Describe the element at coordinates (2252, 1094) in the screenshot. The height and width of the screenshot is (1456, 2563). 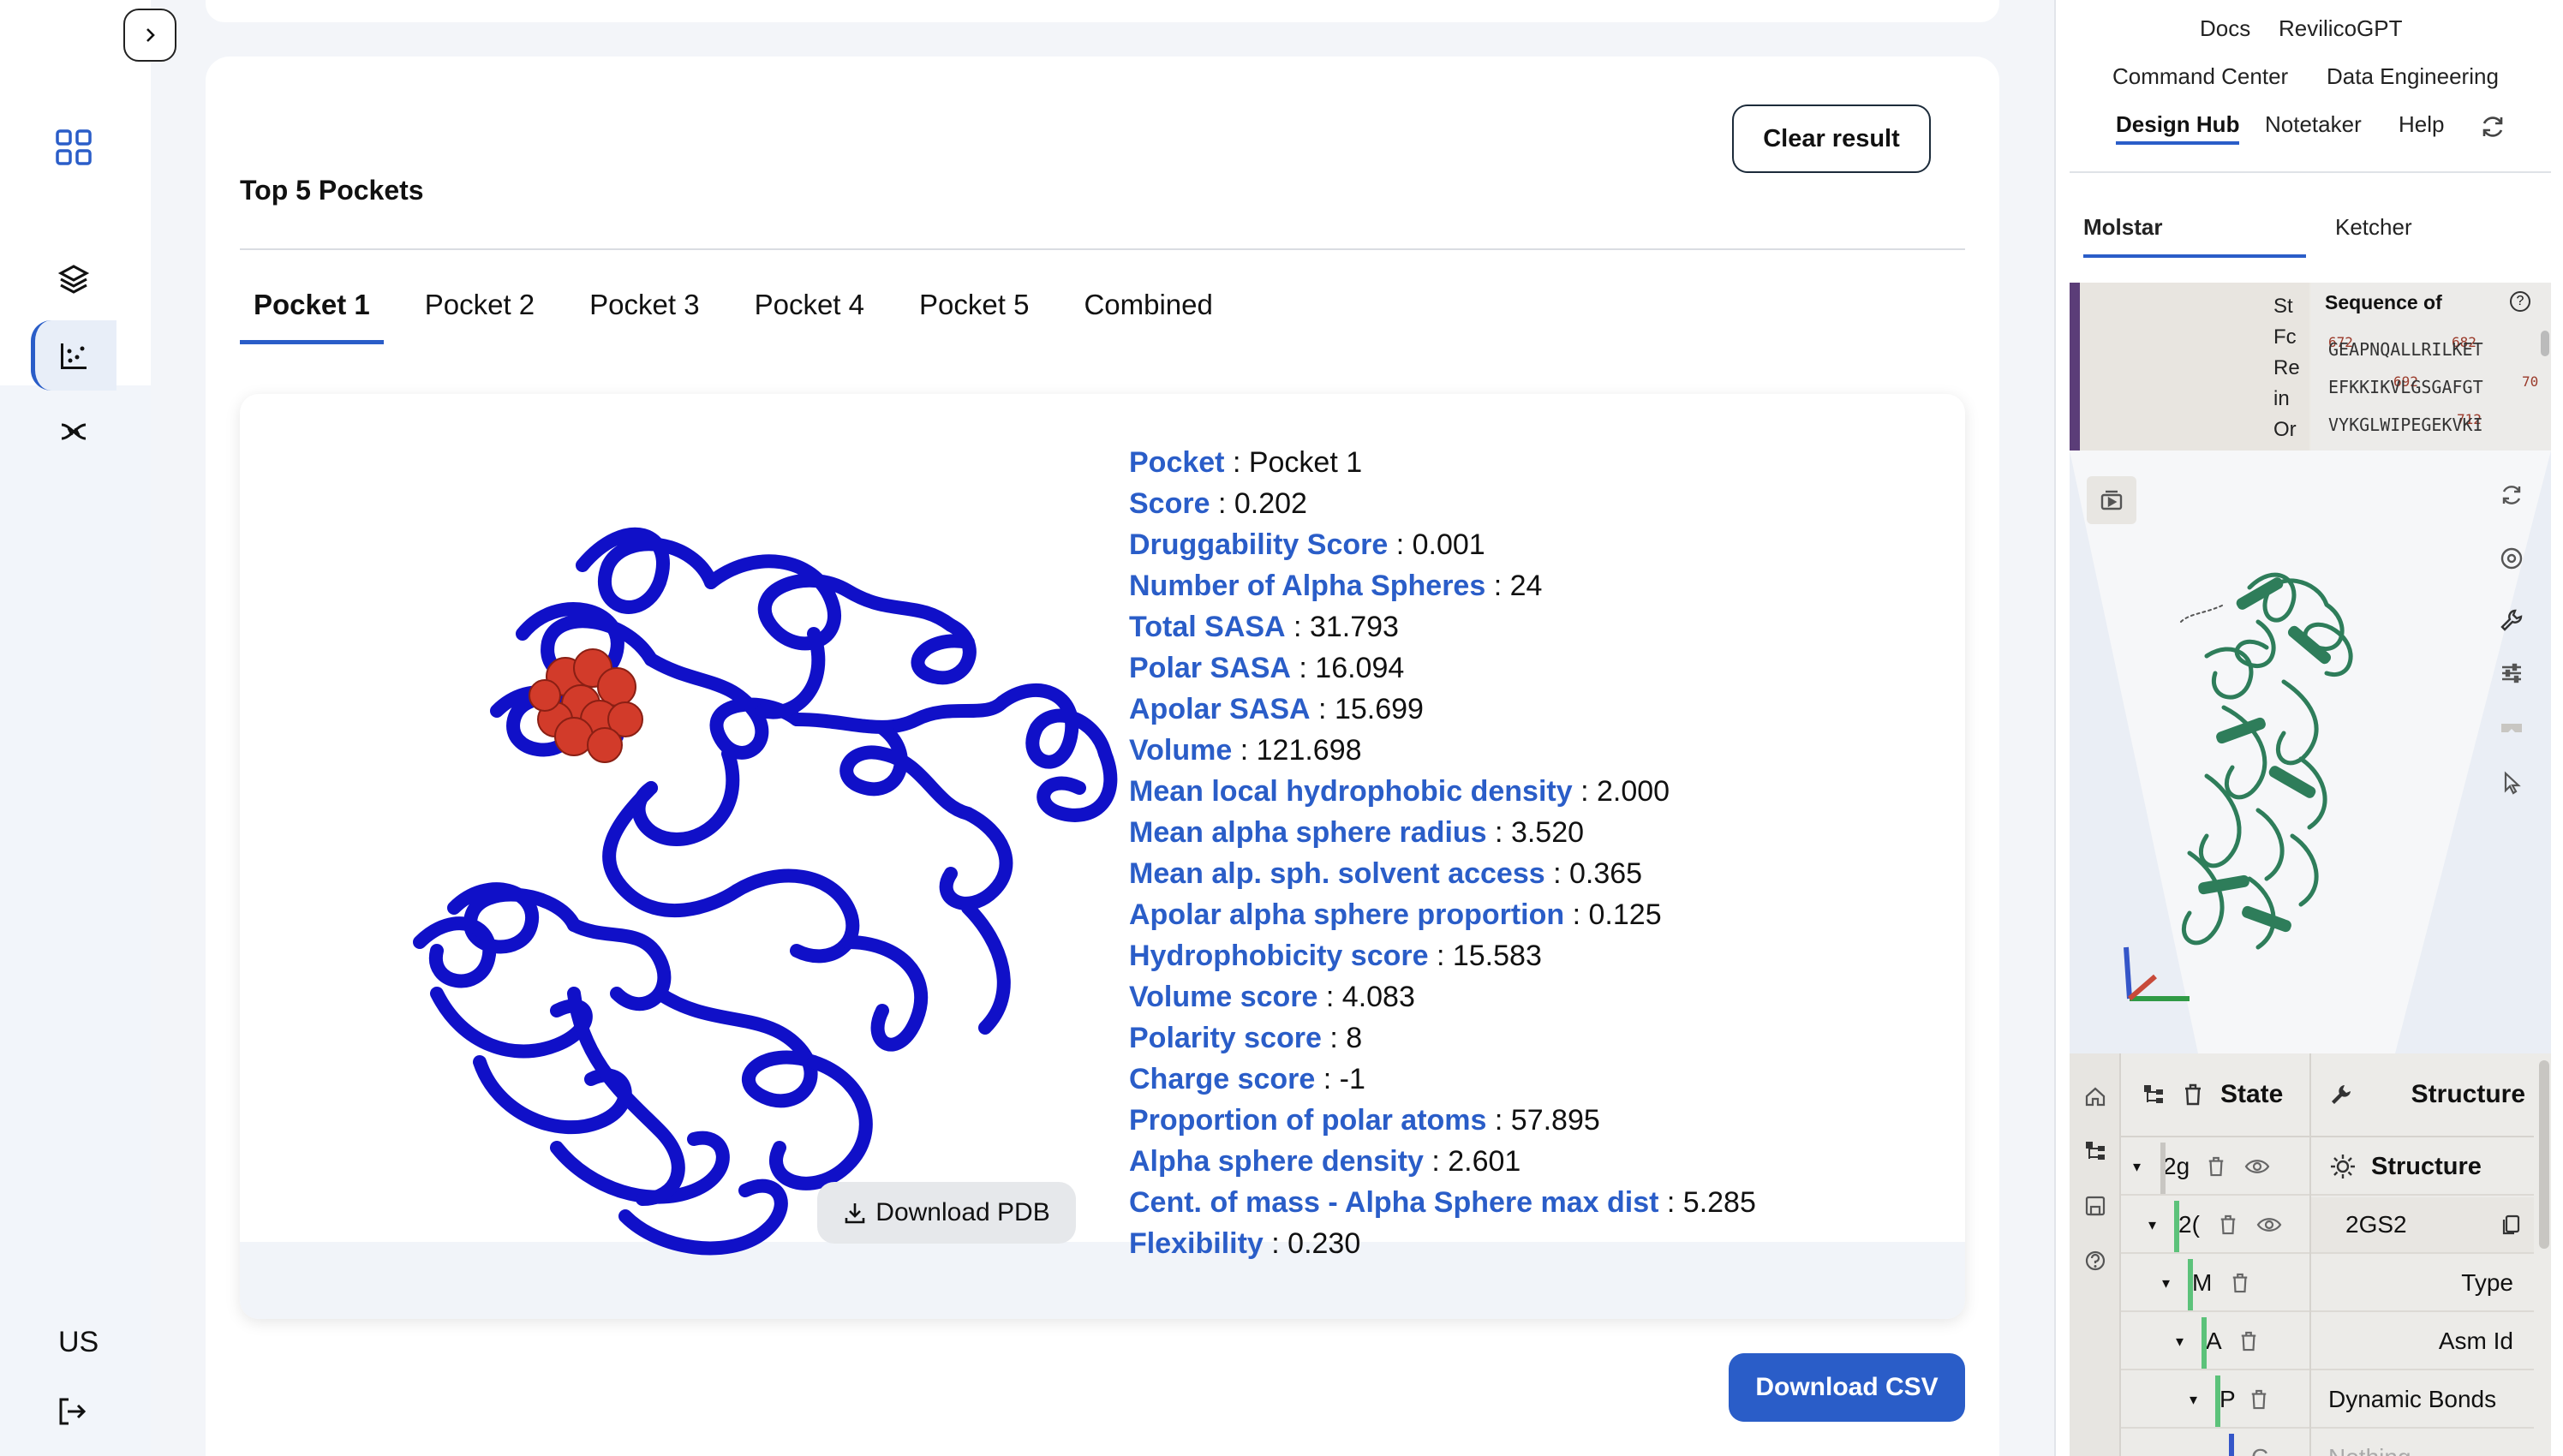
I see `state-label: State` at that location.